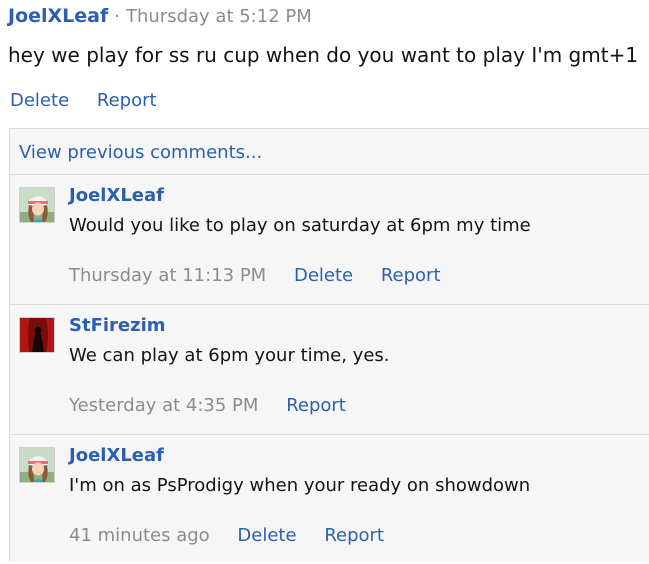 The height and width of the screenshot is (564, 649). What do you see at coordinates (163, 405) in the screenshot?
I see `comment-timestamp: Yesterday at 4:35 PM` at bounding box center [163, 405].